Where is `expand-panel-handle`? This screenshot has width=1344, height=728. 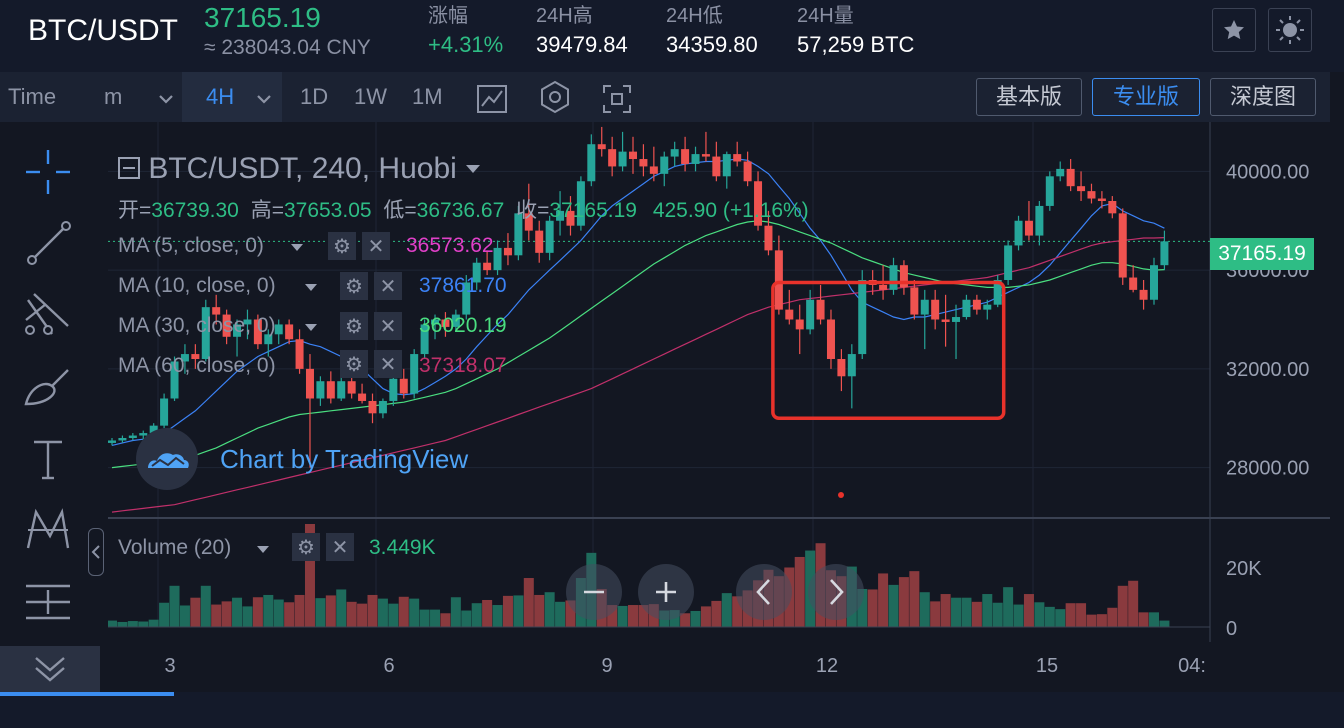
expand-panel-handle is located at coordinates (96, 552).